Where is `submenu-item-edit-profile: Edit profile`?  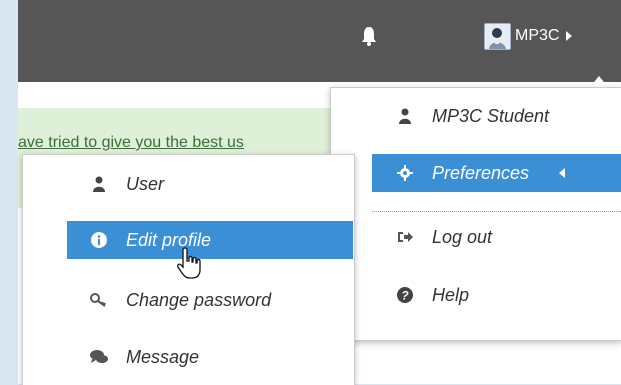 submenu-item-edit-profile: Edit profile is located at coordinates (210, 240).